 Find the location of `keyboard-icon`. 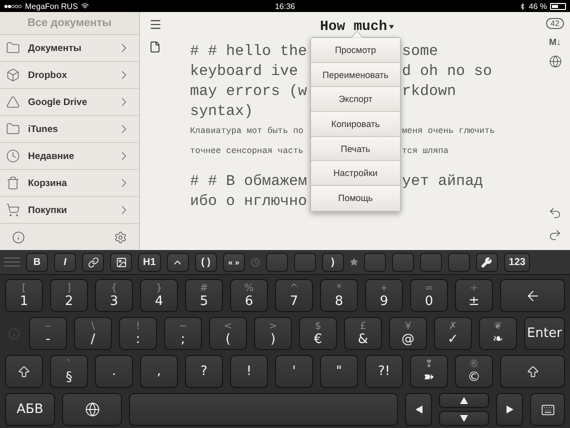

keyboard-icon is located at coordinates (547, 409).